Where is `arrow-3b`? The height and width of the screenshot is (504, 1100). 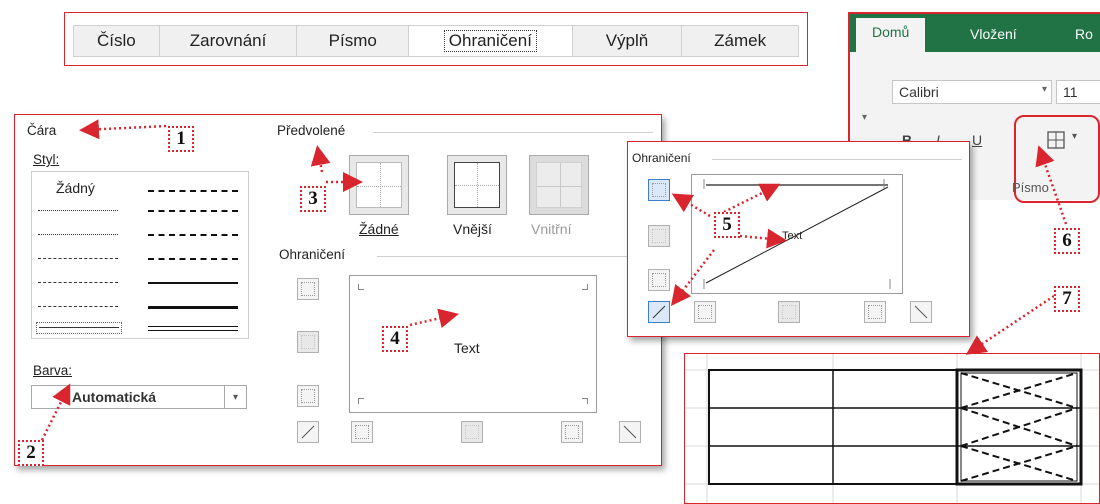 arrow-3b is located at coordinates (320, 159).